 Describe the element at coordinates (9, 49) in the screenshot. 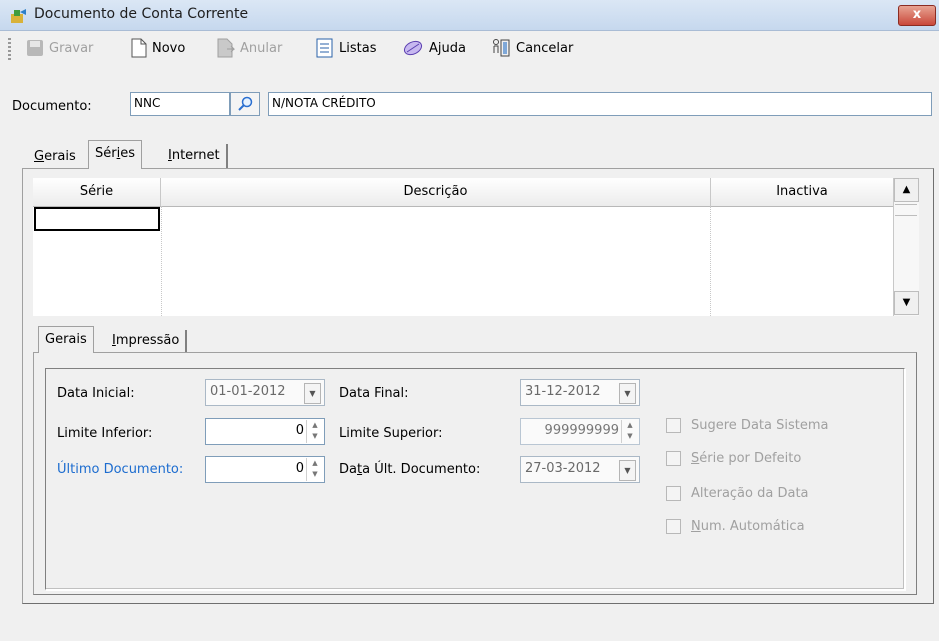

I see `toolbar-grip` at that location.